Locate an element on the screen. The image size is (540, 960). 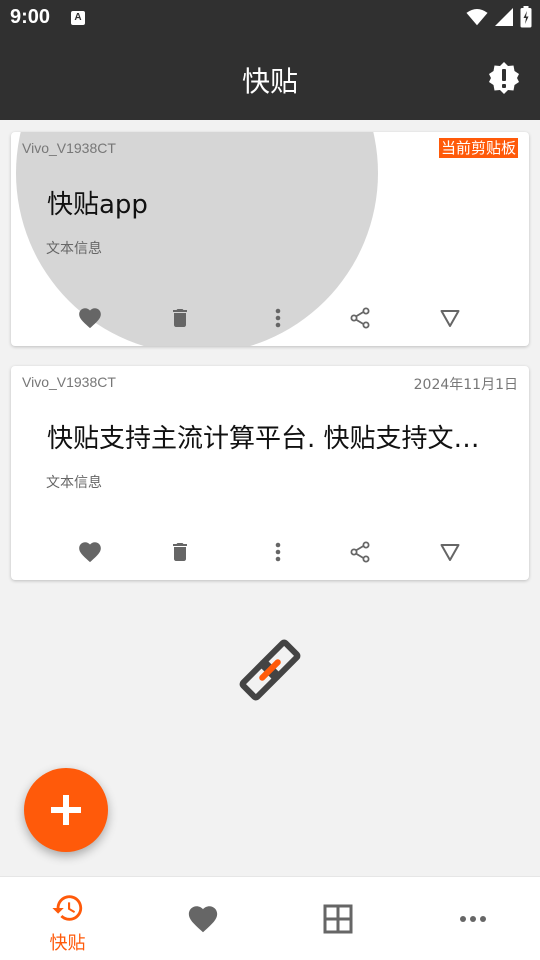
nav-item-more is located at coordinates (472, 918).